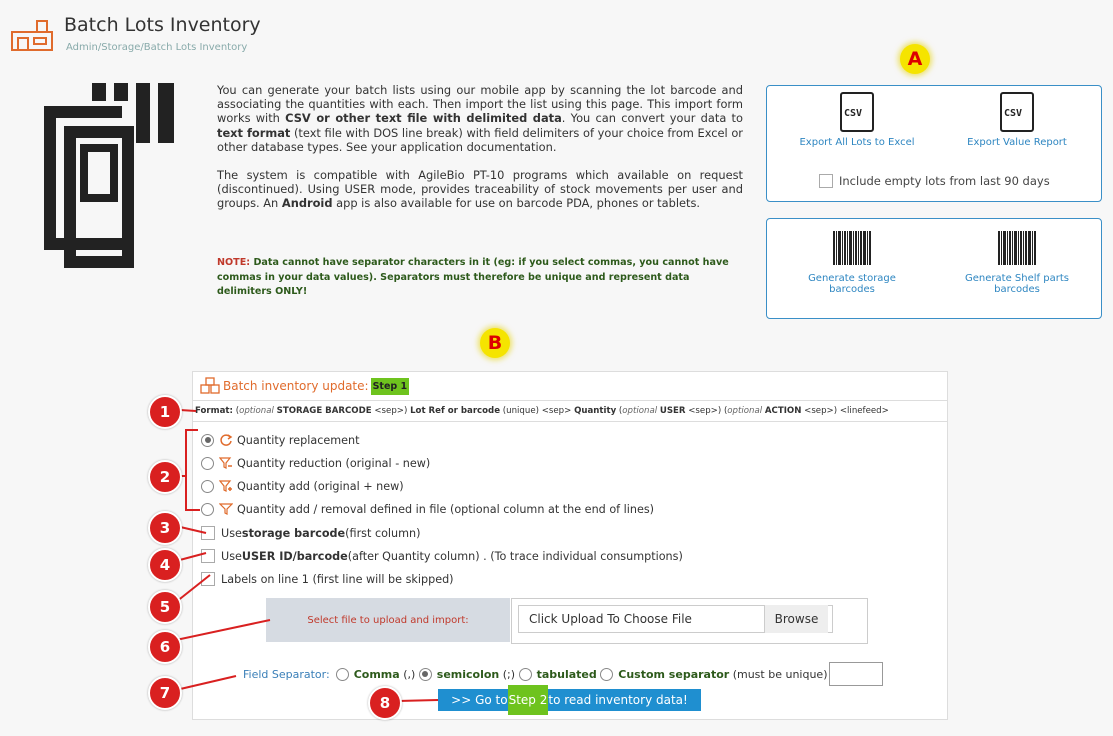 The image size is (1113, 736). I want to click on panel-title: Batch inventory update:, so click(296, 386).